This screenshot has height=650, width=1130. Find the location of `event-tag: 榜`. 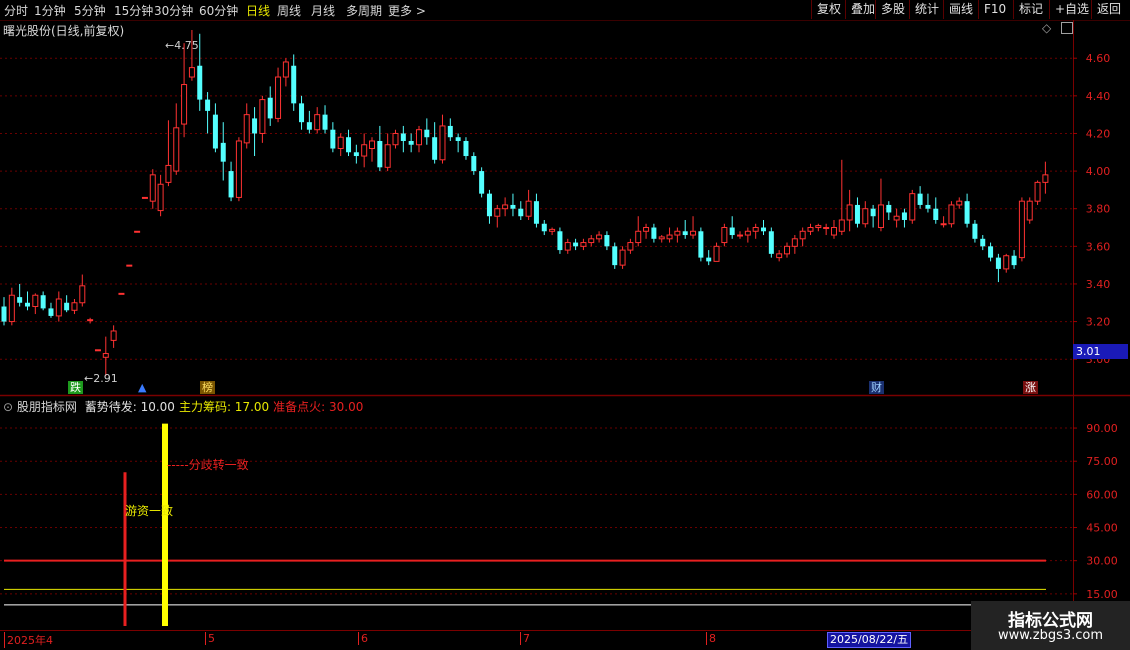

event-tag: 榜 is located at coordinates (207, 387).